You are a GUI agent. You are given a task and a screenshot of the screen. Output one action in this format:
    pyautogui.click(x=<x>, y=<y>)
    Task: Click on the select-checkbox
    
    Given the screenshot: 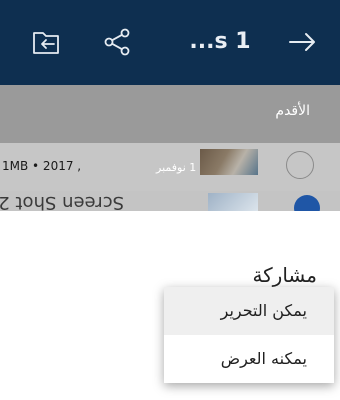 What is the action you would take?
    pyautogui.click(x=300, y=165)
    